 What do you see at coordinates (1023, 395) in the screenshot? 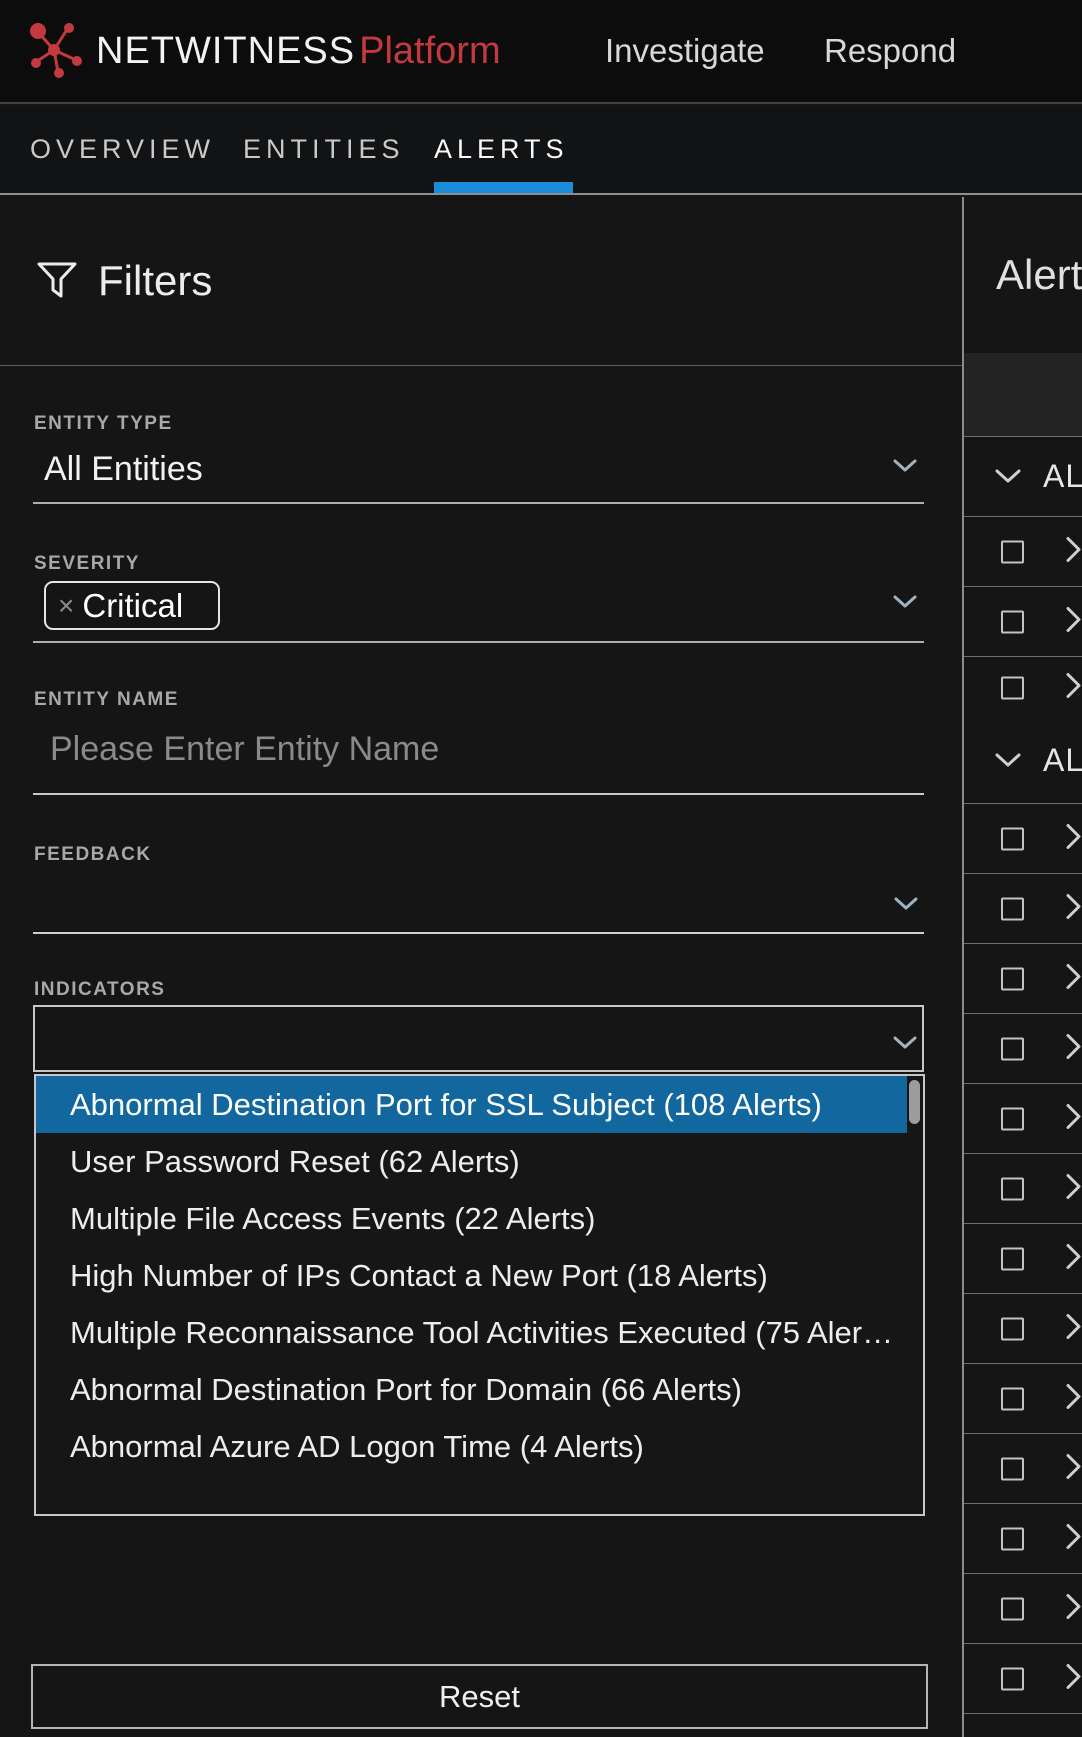
I see `alerts-table-header` at bounding box center [1023, 395].